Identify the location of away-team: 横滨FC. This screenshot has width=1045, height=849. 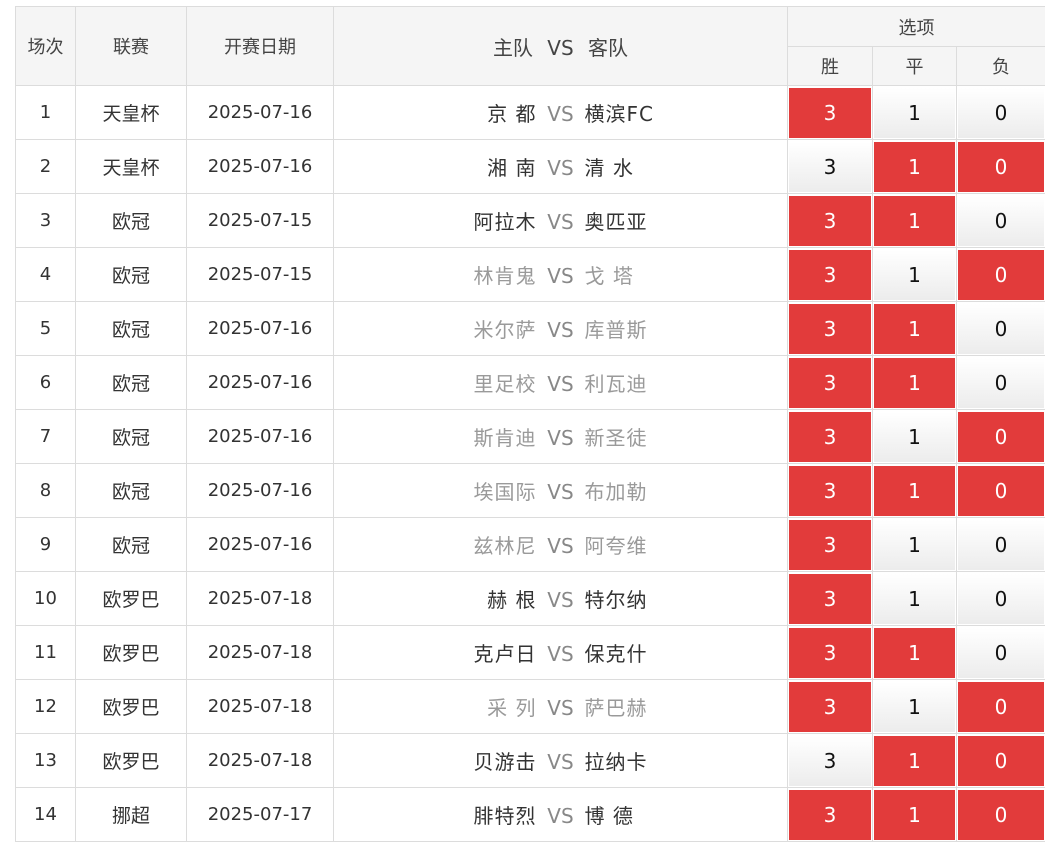
(619, 114).